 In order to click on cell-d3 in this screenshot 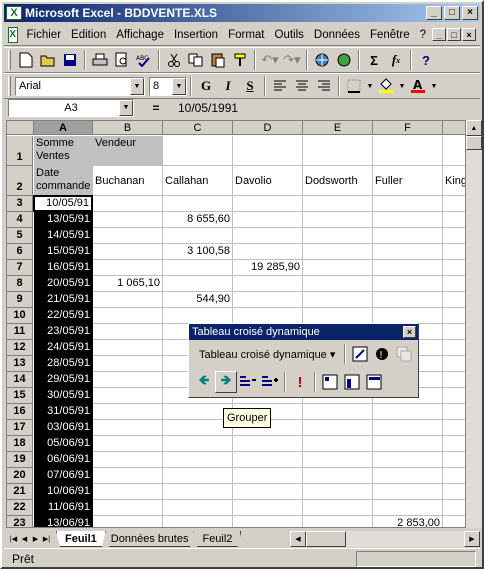, I will do `click(268, 204)`.